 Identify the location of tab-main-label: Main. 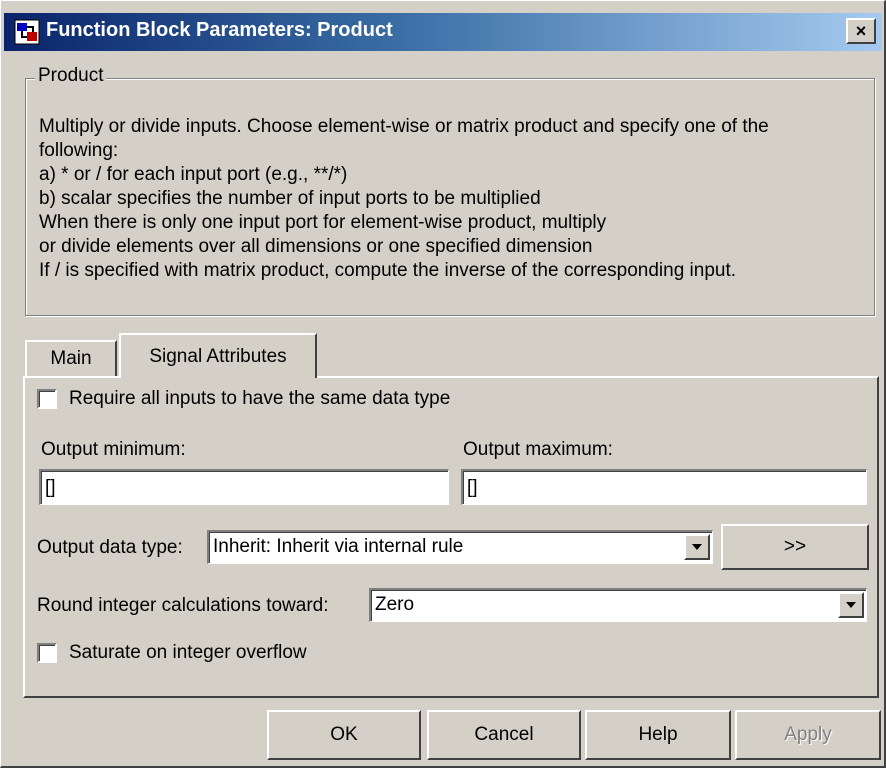
(71, 358).